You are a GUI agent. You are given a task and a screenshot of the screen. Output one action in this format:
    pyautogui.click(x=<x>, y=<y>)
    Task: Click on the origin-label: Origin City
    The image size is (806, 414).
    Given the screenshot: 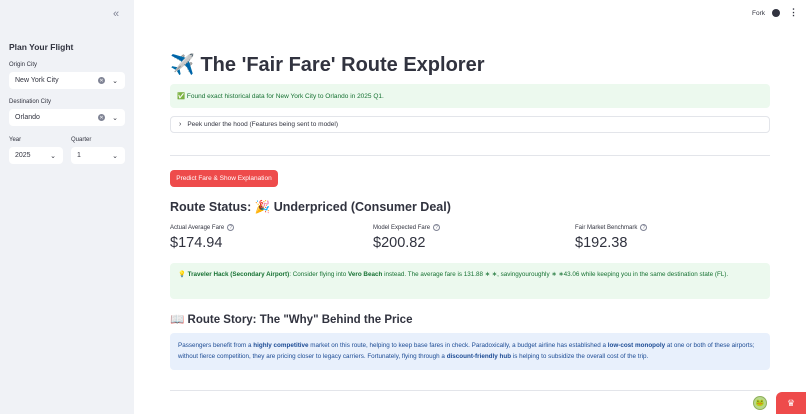 What is the action you would take?
    pyautogui.click(x=23, y=65)
    